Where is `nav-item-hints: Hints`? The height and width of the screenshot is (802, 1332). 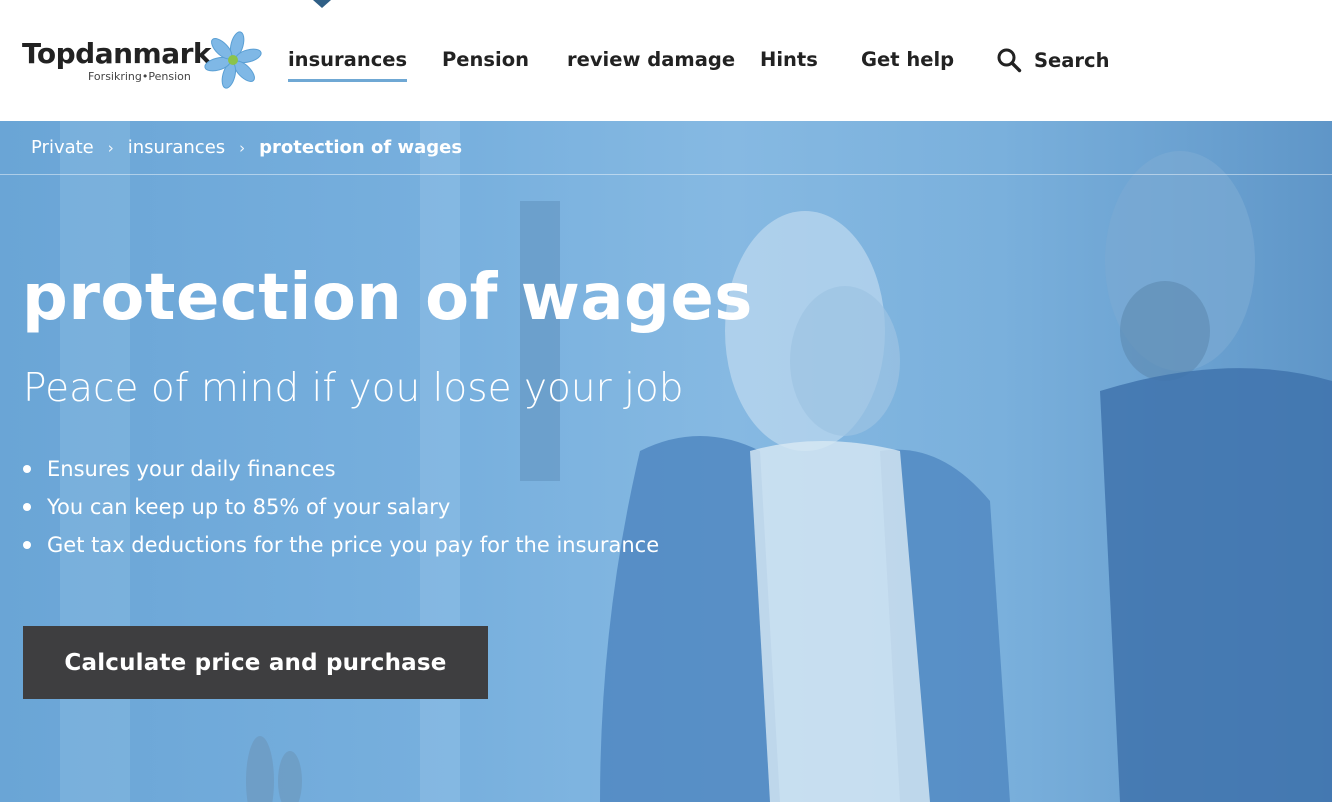 nav-item-hints: Hints is located at coordinates (789, 60).